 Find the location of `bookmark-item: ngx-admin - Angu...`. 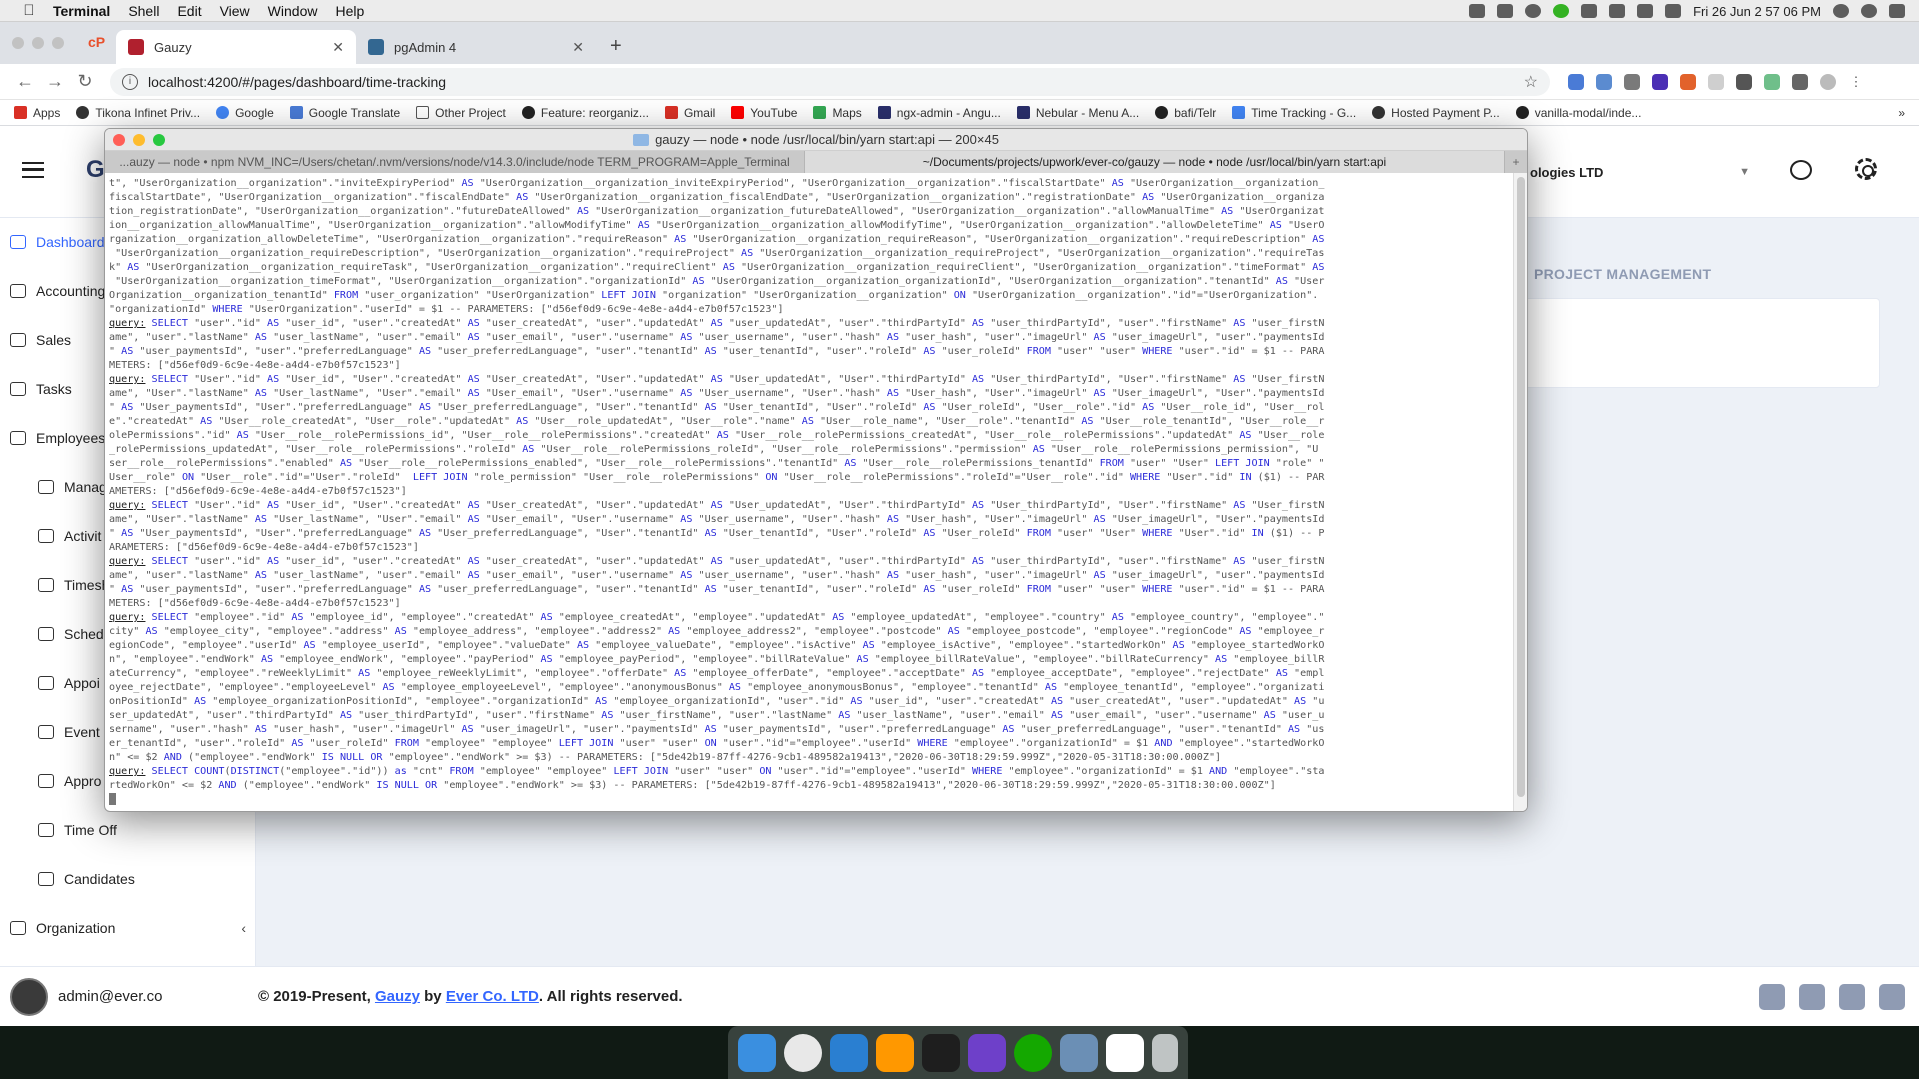

bookmark-item: ngx-admin - Angu... is located at coordinates (939, 113).